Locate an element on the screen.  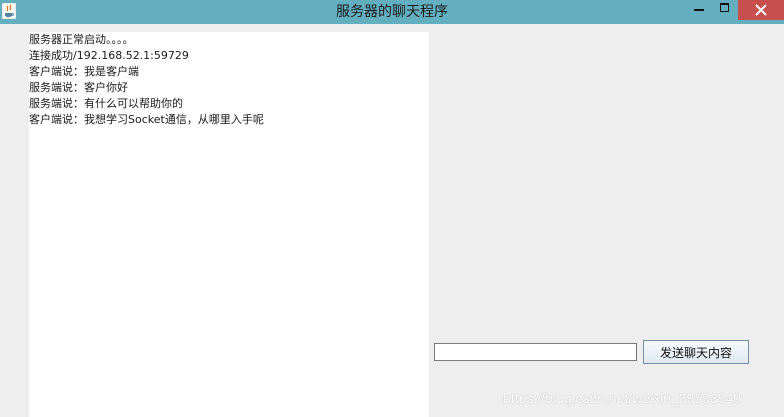
close-icon is located at coordinates (761, 10).